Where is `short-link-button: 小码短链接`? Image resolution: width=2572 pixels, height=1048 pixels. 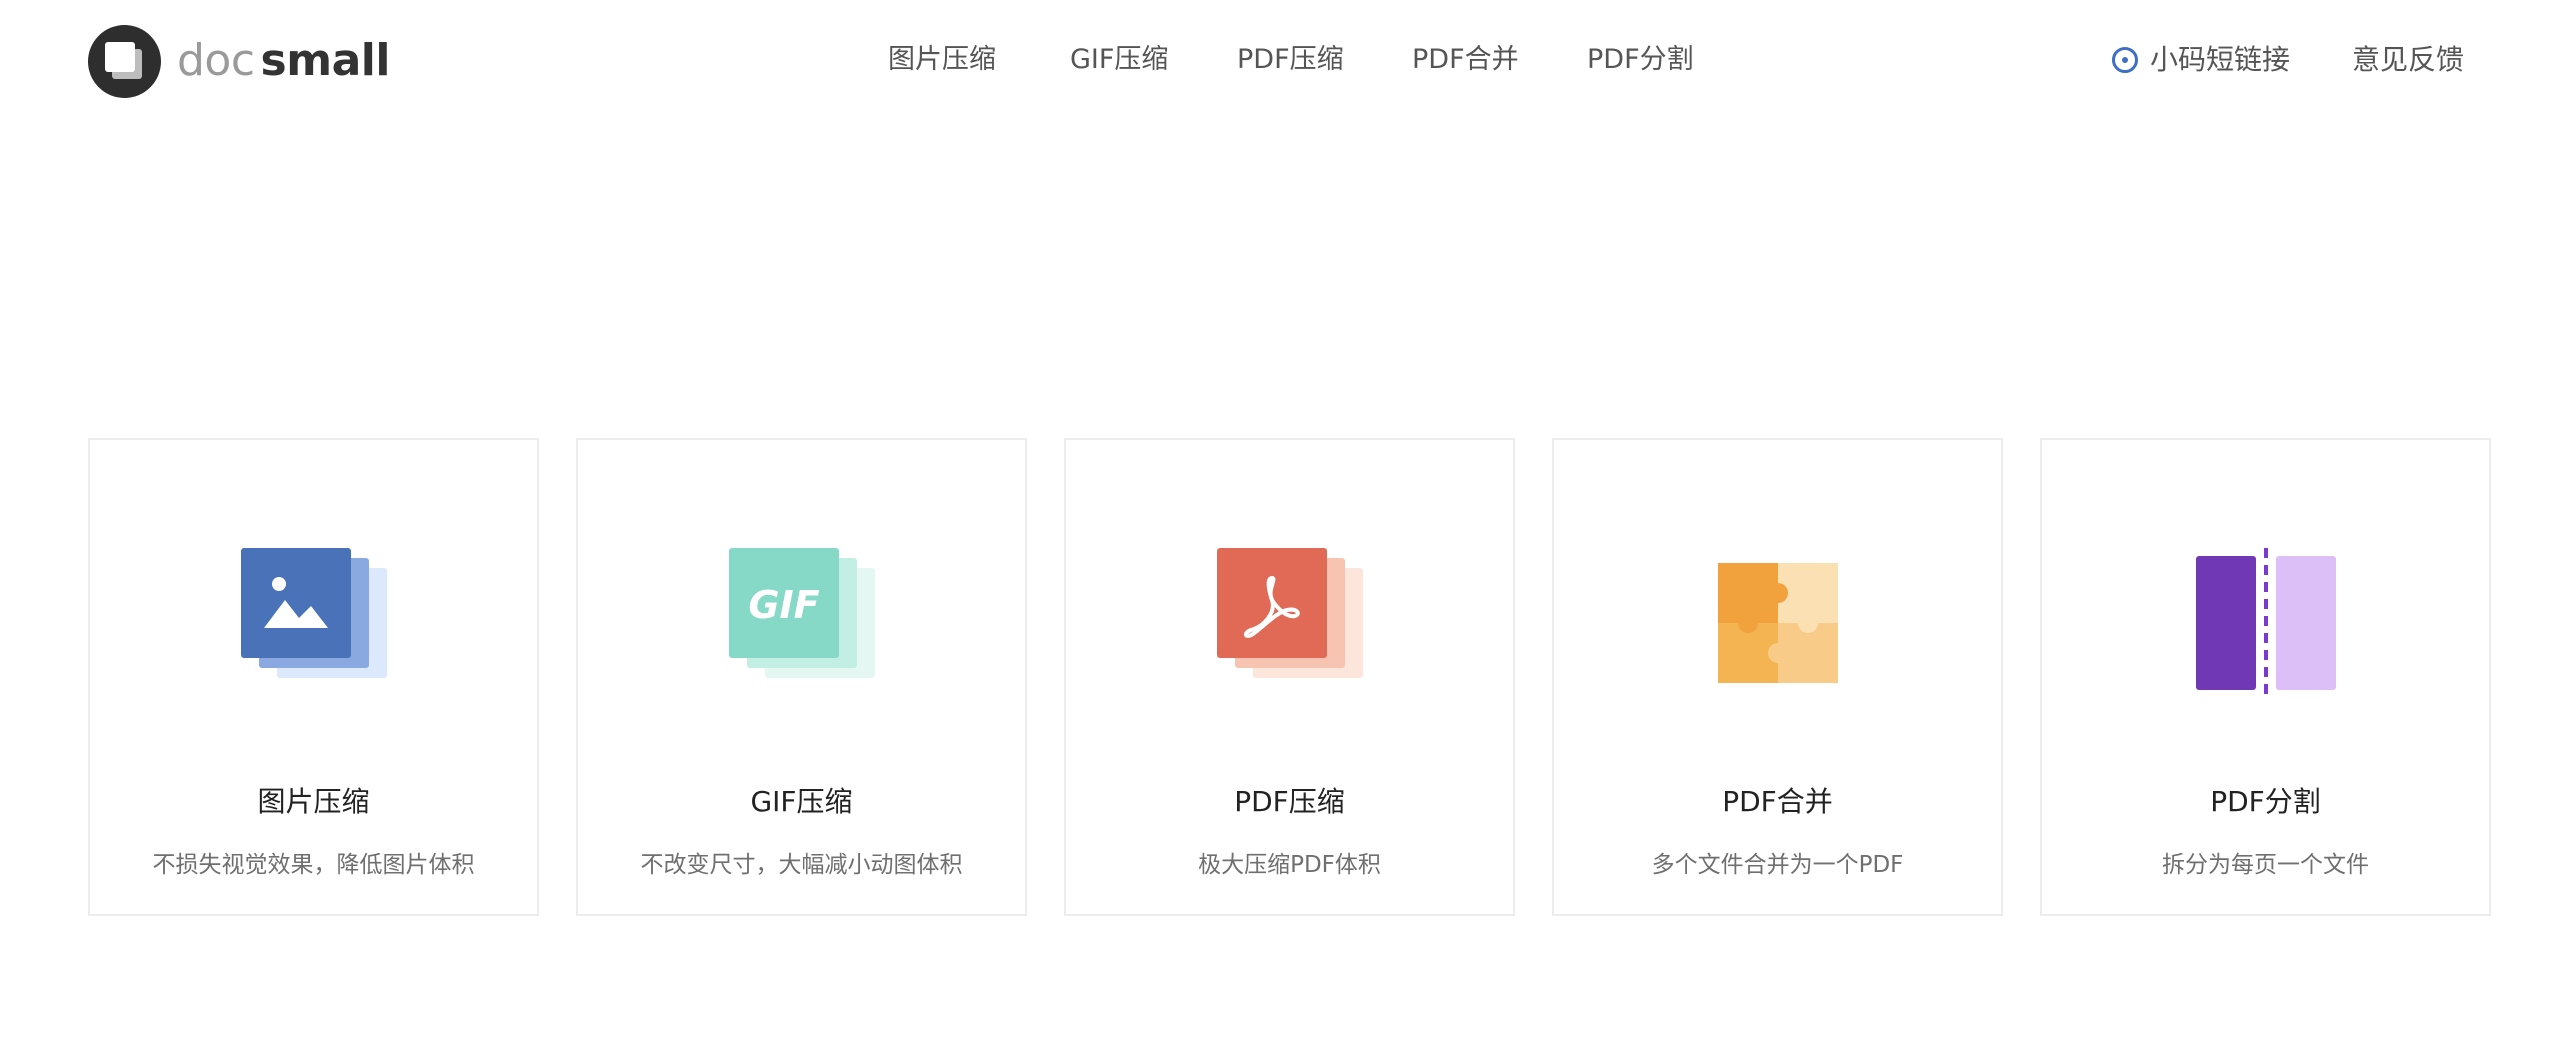 short-link-button: 小码短链接 is located at coordinates (2201, 60).